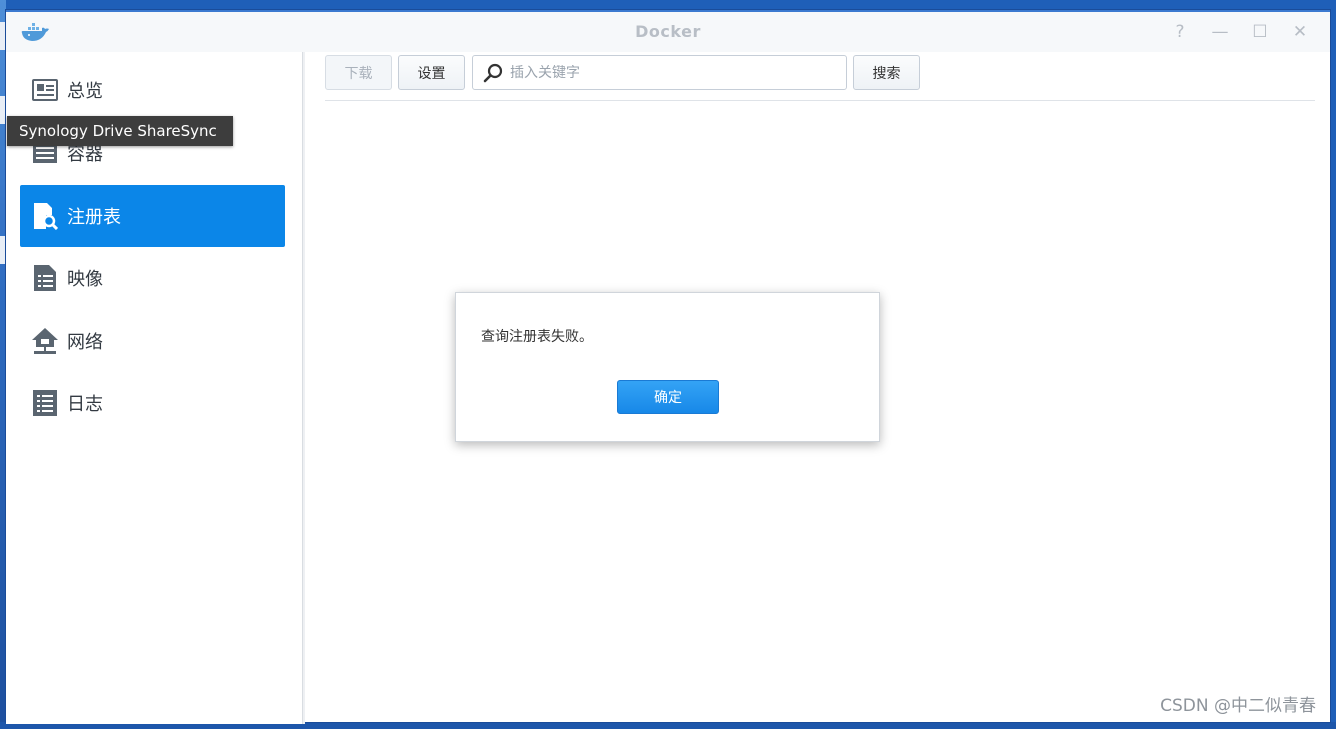  Describe the element at coordinates (304, 388) in the screenshot. I see `sidebar-divider` at that location.